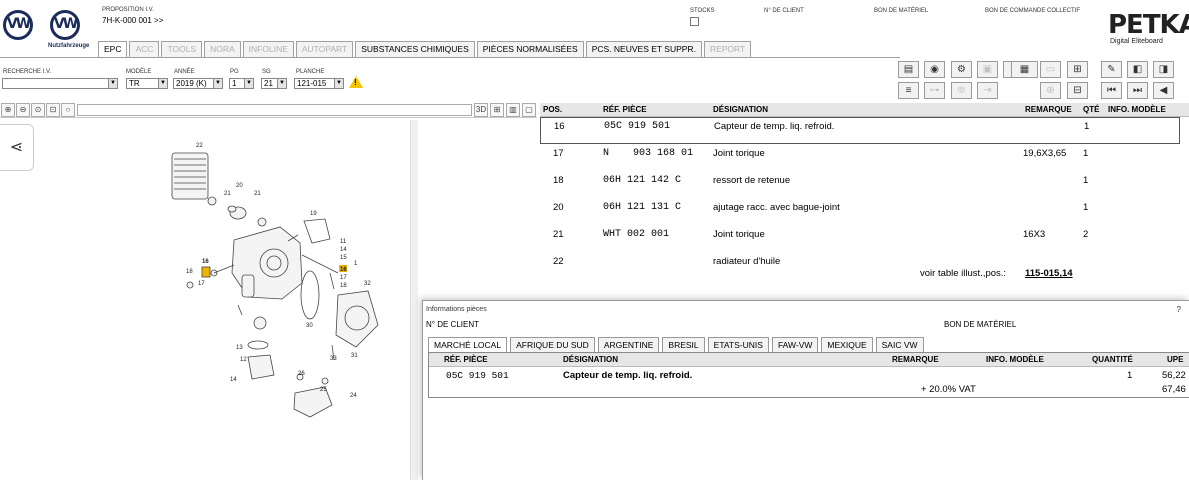 This screenshot has height=480, width=1189. I want to click on view-3d-button: 3D, so click(481, 110).